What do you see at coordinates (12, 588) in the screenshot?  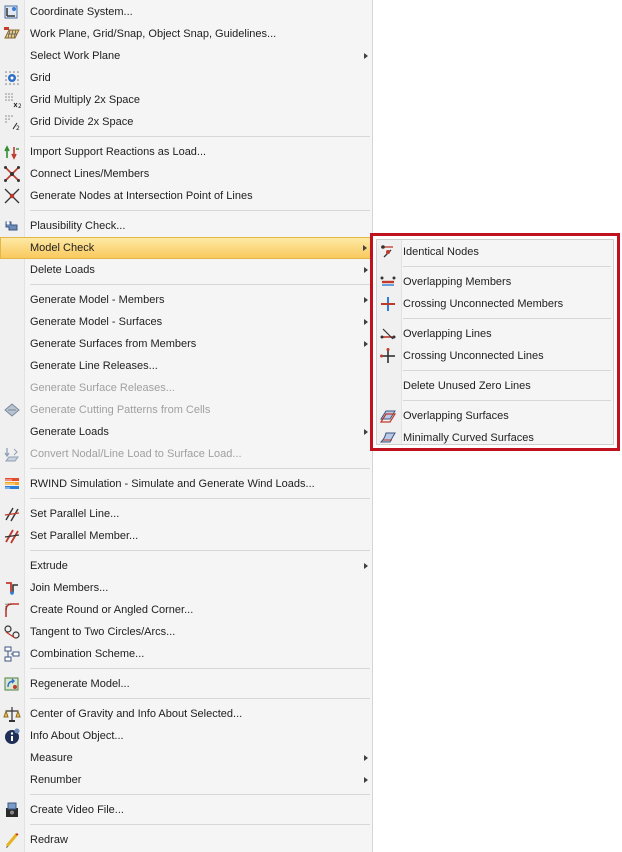 I see `join-members-icon` at bounding box center [12, 588].